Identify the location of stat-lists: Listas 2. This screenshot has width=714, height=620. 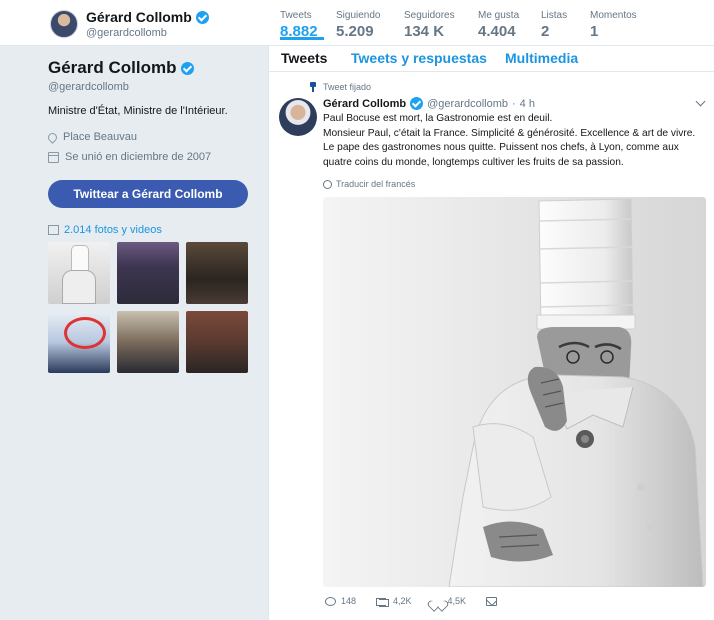
(558, 20).